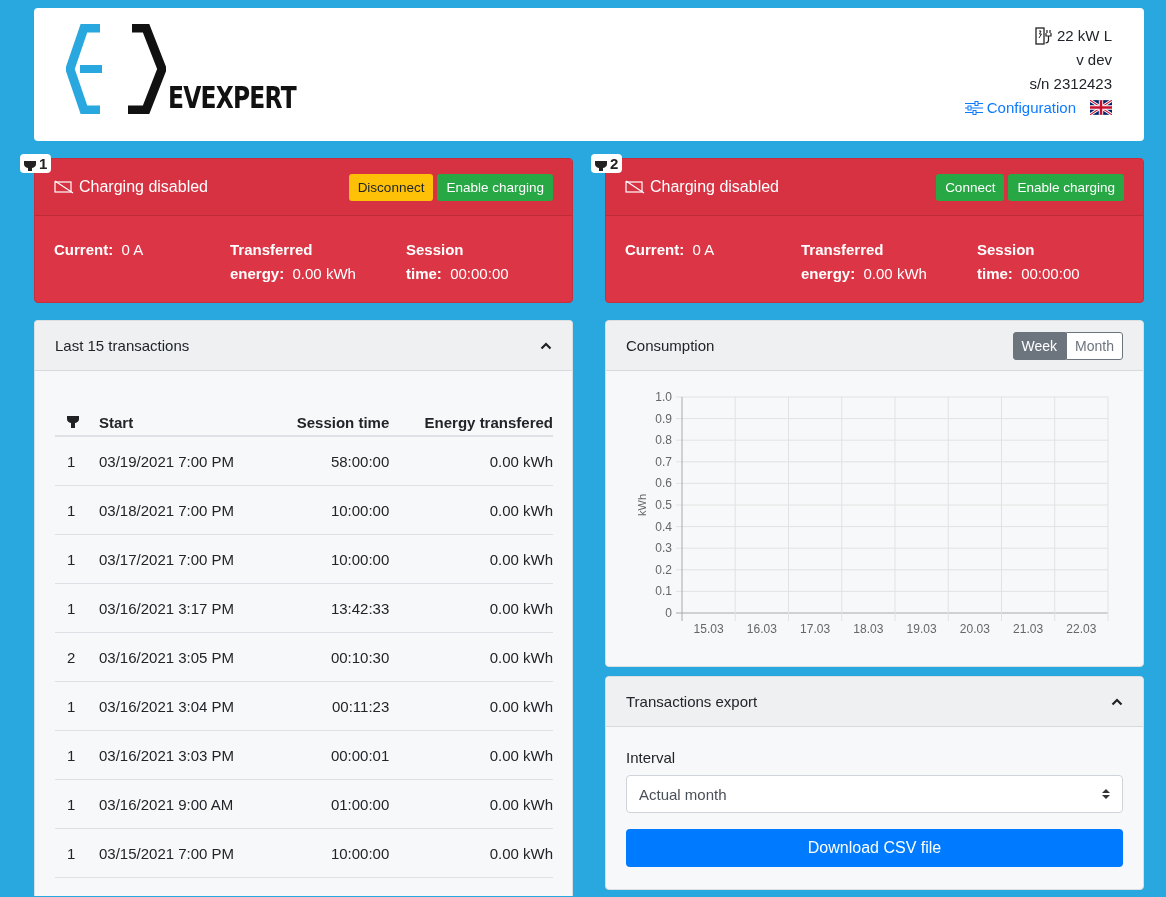 The height and width of the screenshot is (897, 1166). What do you see at coordinates (232, 97) in the screenshot?
I see `logo-text: EVEXPERT` at bounding box center [232, 97].